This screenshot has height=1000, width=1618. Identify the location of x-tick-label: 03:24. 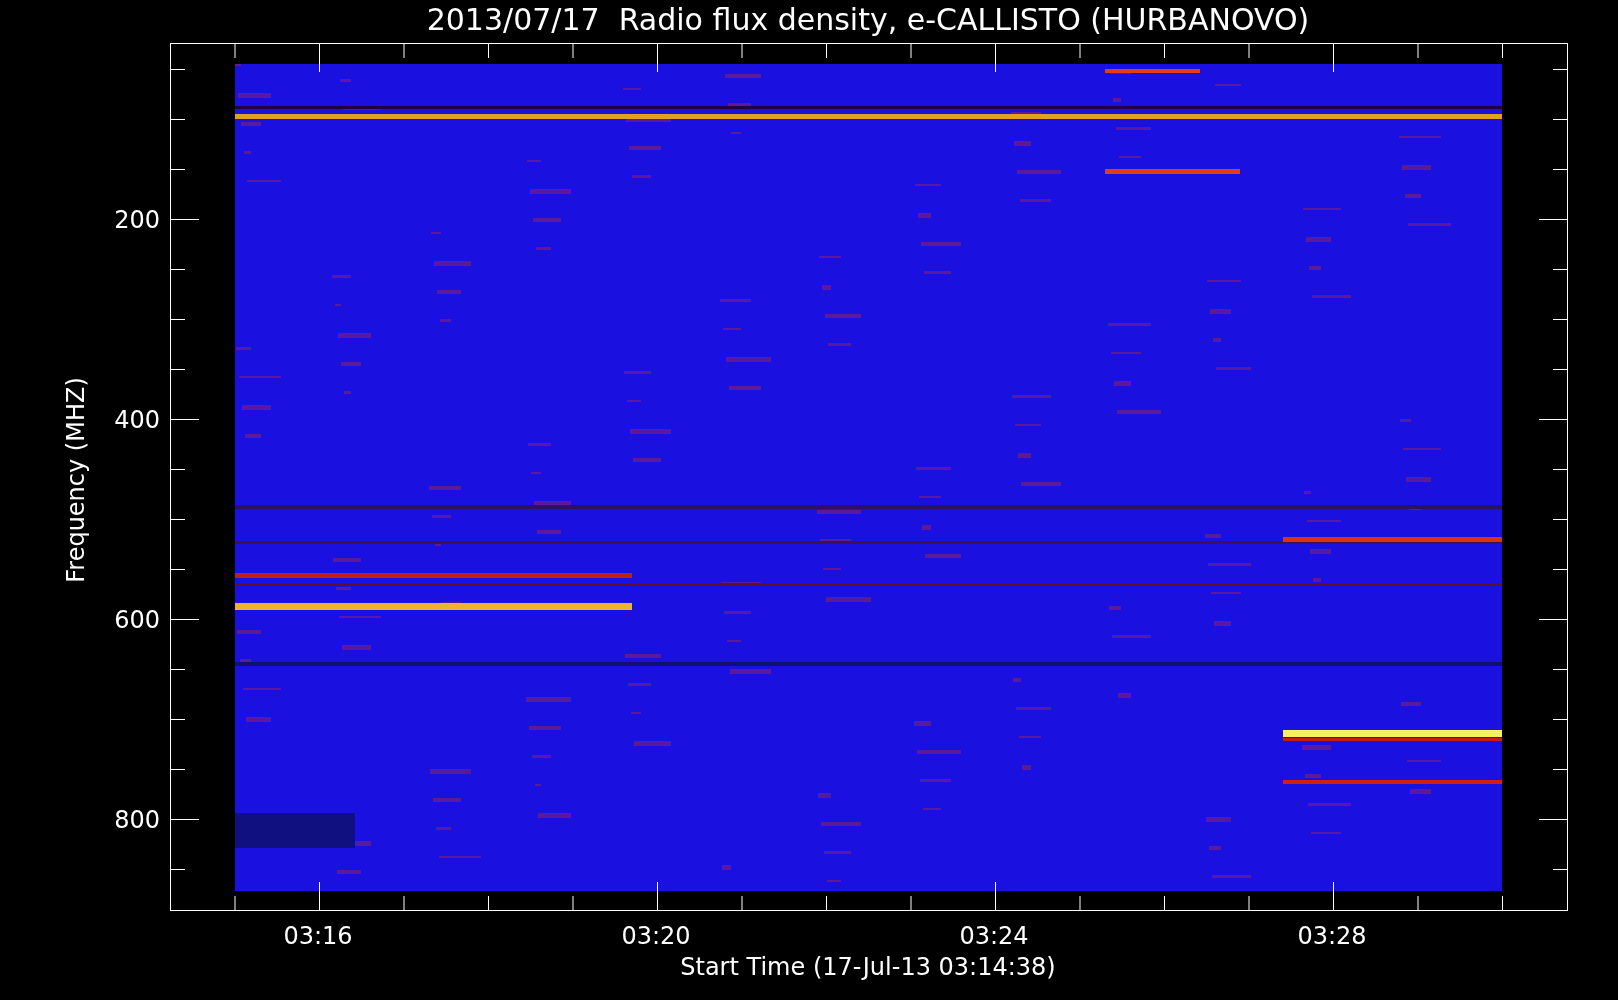
(994, 936).